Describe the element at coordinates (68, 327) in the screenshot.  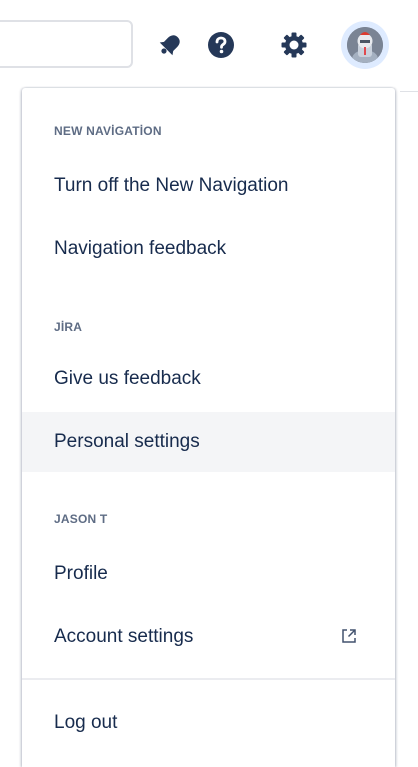
I see `section-heading-jira: JİRA` at that location.